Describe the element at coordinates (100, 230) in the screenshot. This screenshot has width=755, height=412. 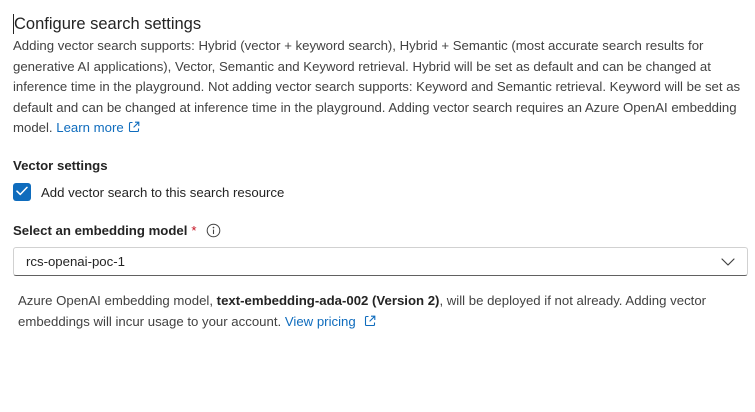
I see `embedding-model-label: Select an embedding model` at that location.